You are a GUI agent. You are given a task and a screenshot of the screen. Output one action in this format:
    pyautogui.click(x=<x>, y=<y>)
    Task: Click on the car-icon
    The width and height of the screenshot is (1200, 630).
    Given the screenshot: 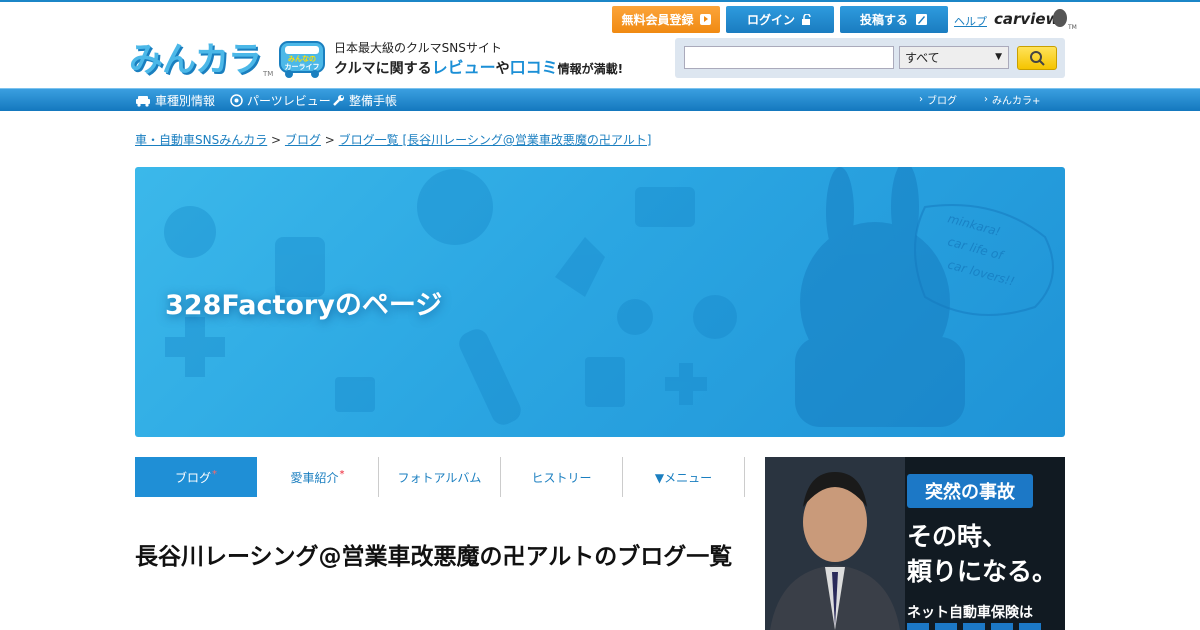 What is the action you would take?
    pyautogui.click(x=143, y=101)
    